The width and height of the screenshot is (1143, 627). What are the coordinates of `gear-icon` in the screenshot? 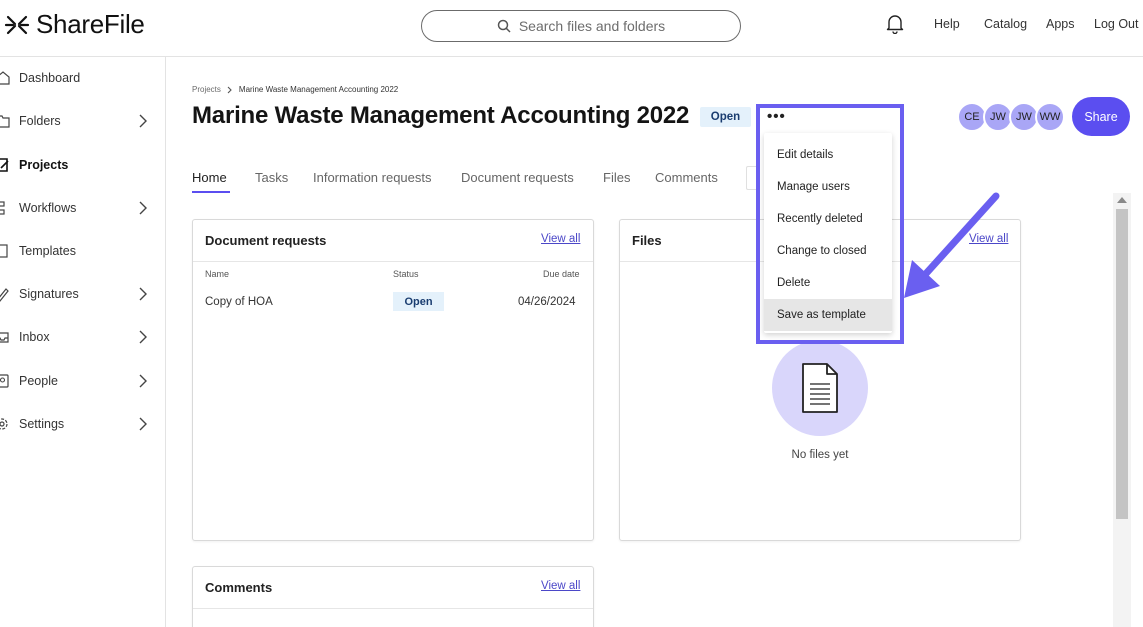 It's located at (4, 424).